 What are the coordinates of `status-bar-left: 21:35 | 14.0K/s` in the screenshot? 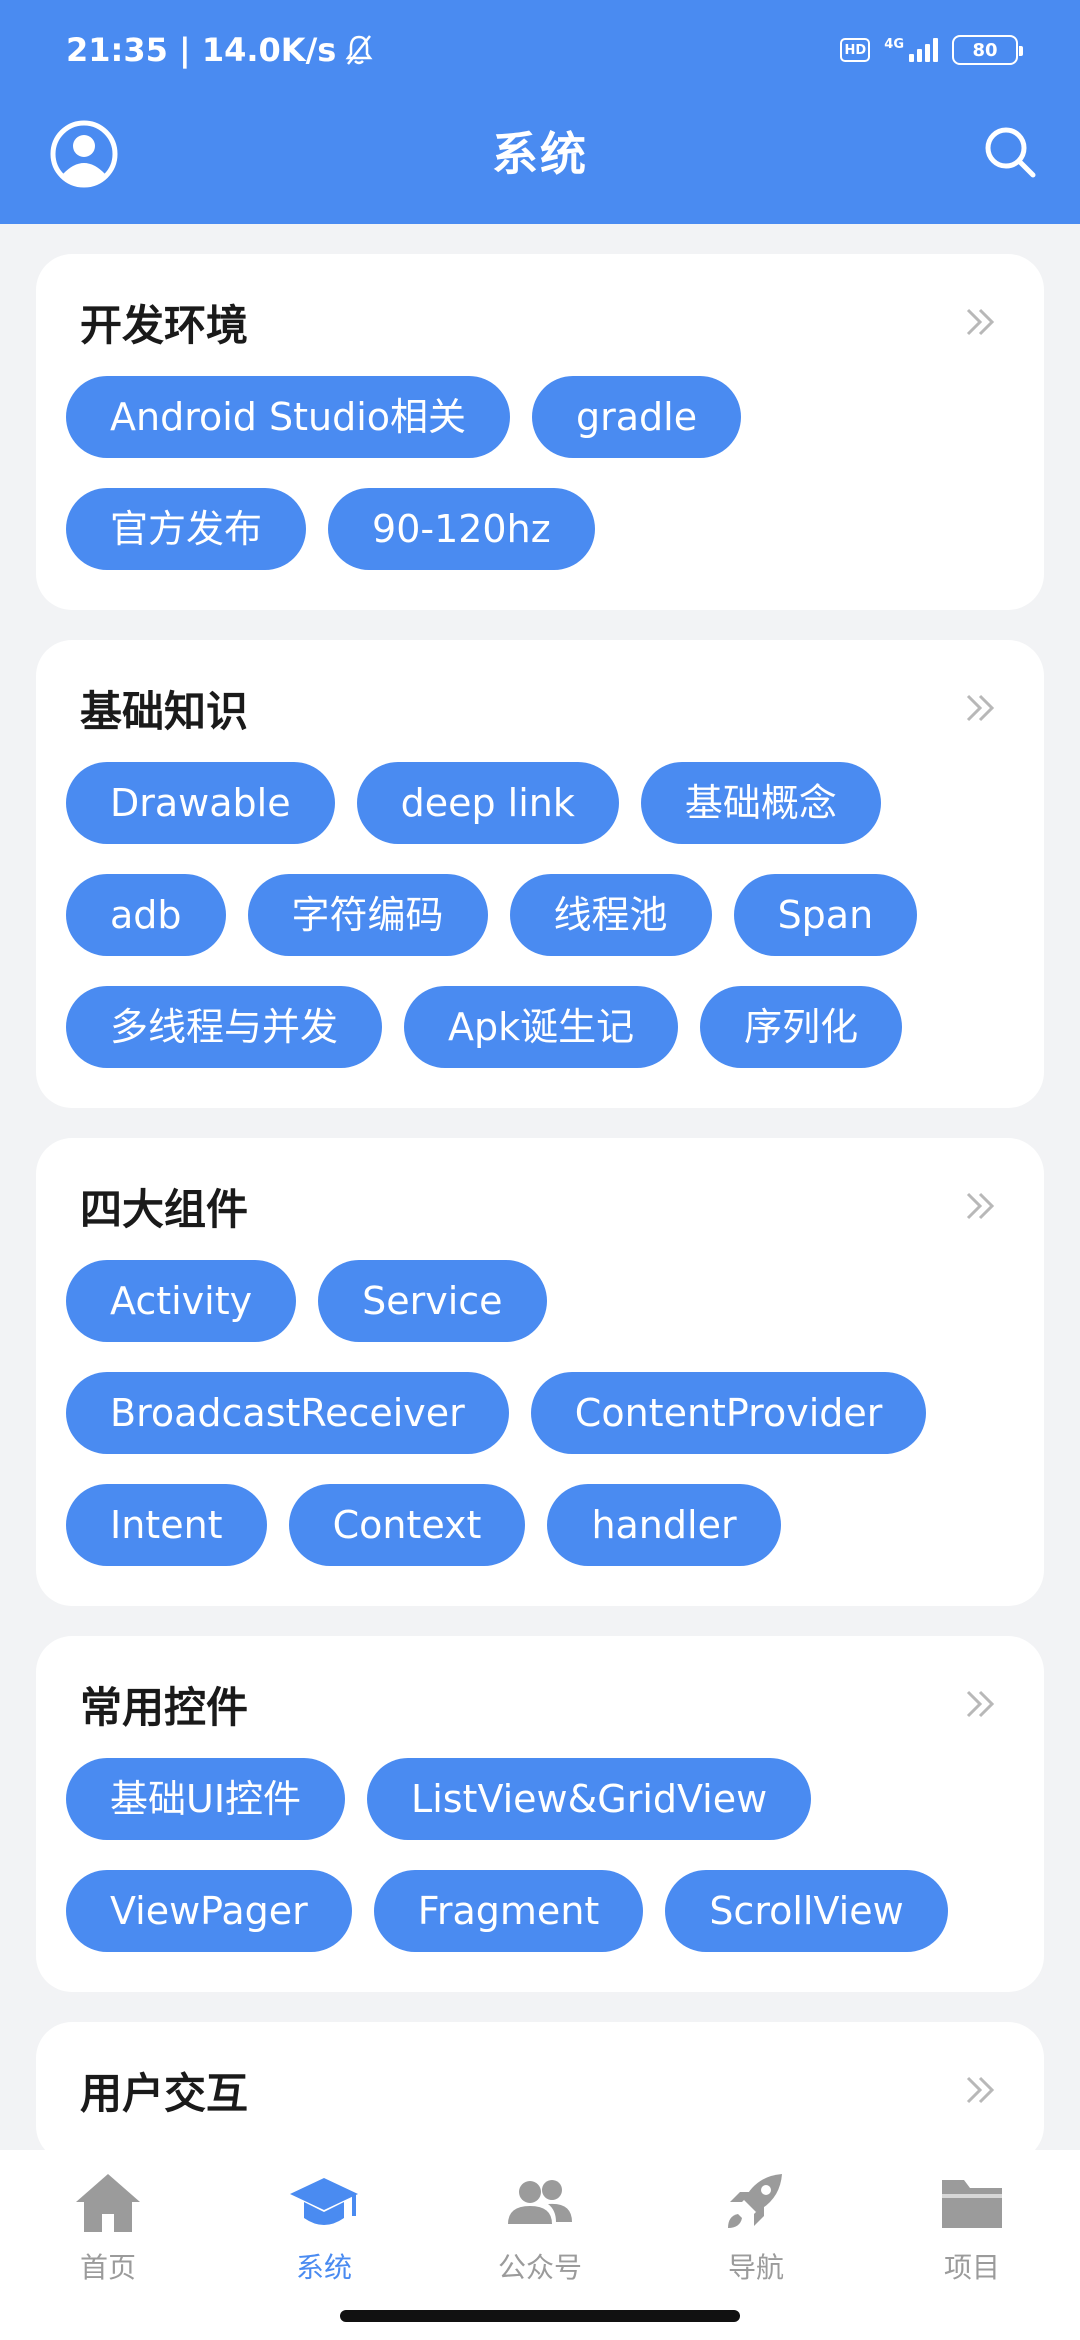 It's located at (220, 50).